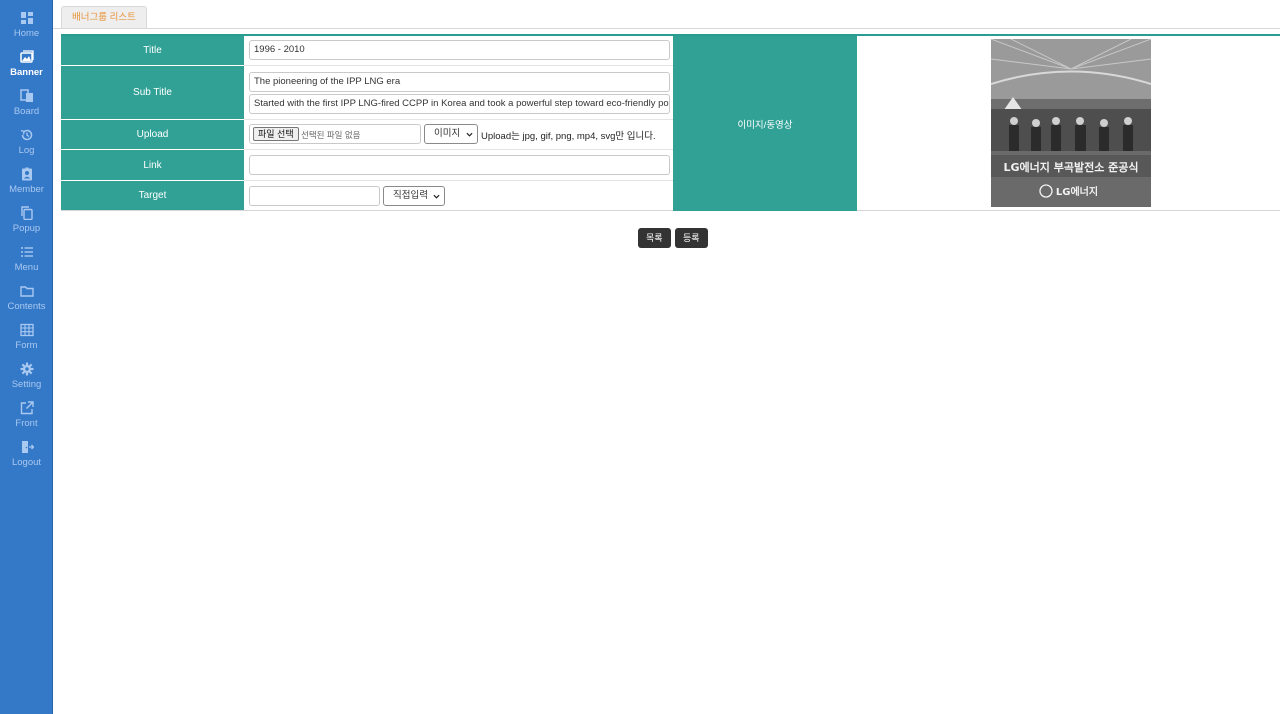 The height and width of the screenshot is (714, 1280). Describe the element at coordinates (314, 196) in the screenshot. I see `target-input` at that location.